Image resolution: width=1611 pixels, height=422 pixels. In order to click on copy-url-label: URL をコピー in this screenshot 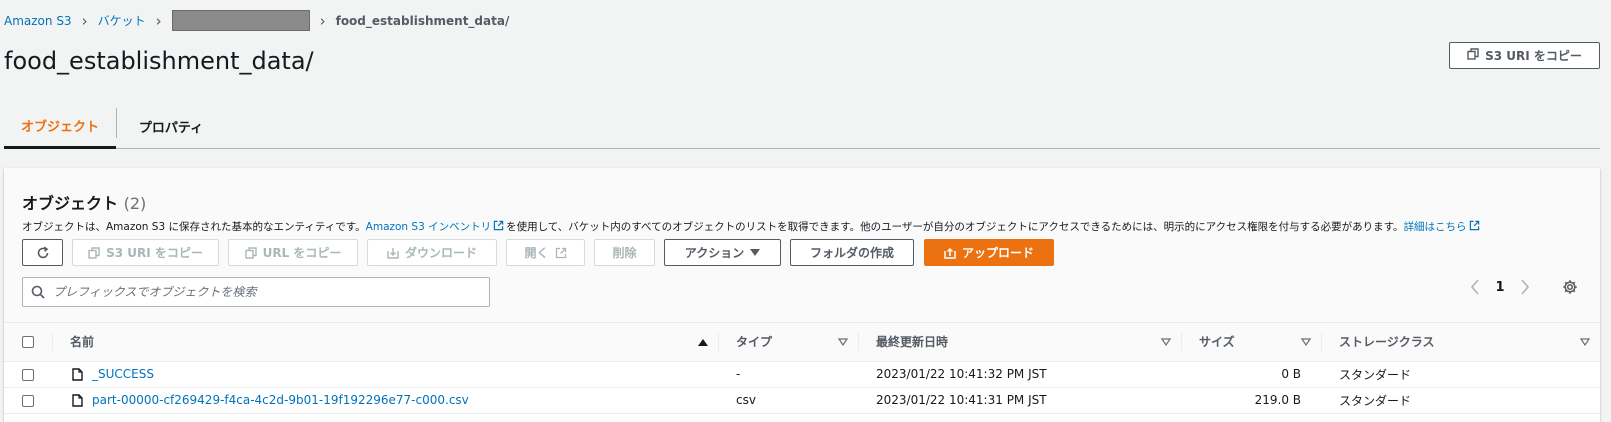, I will do `click(302, 253)`.